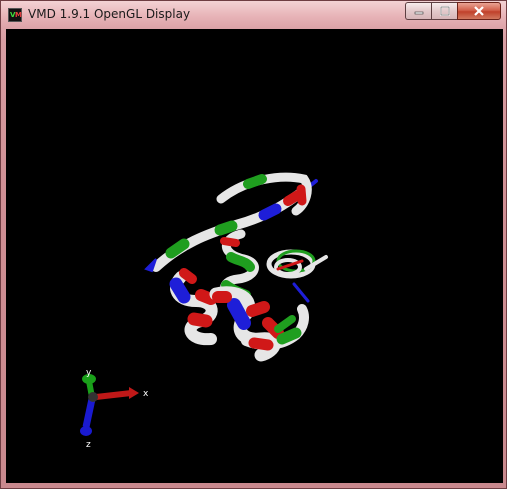 This screenshot has height=489, width=507. I want to click on x-axis-shaft, so click(113, 395).